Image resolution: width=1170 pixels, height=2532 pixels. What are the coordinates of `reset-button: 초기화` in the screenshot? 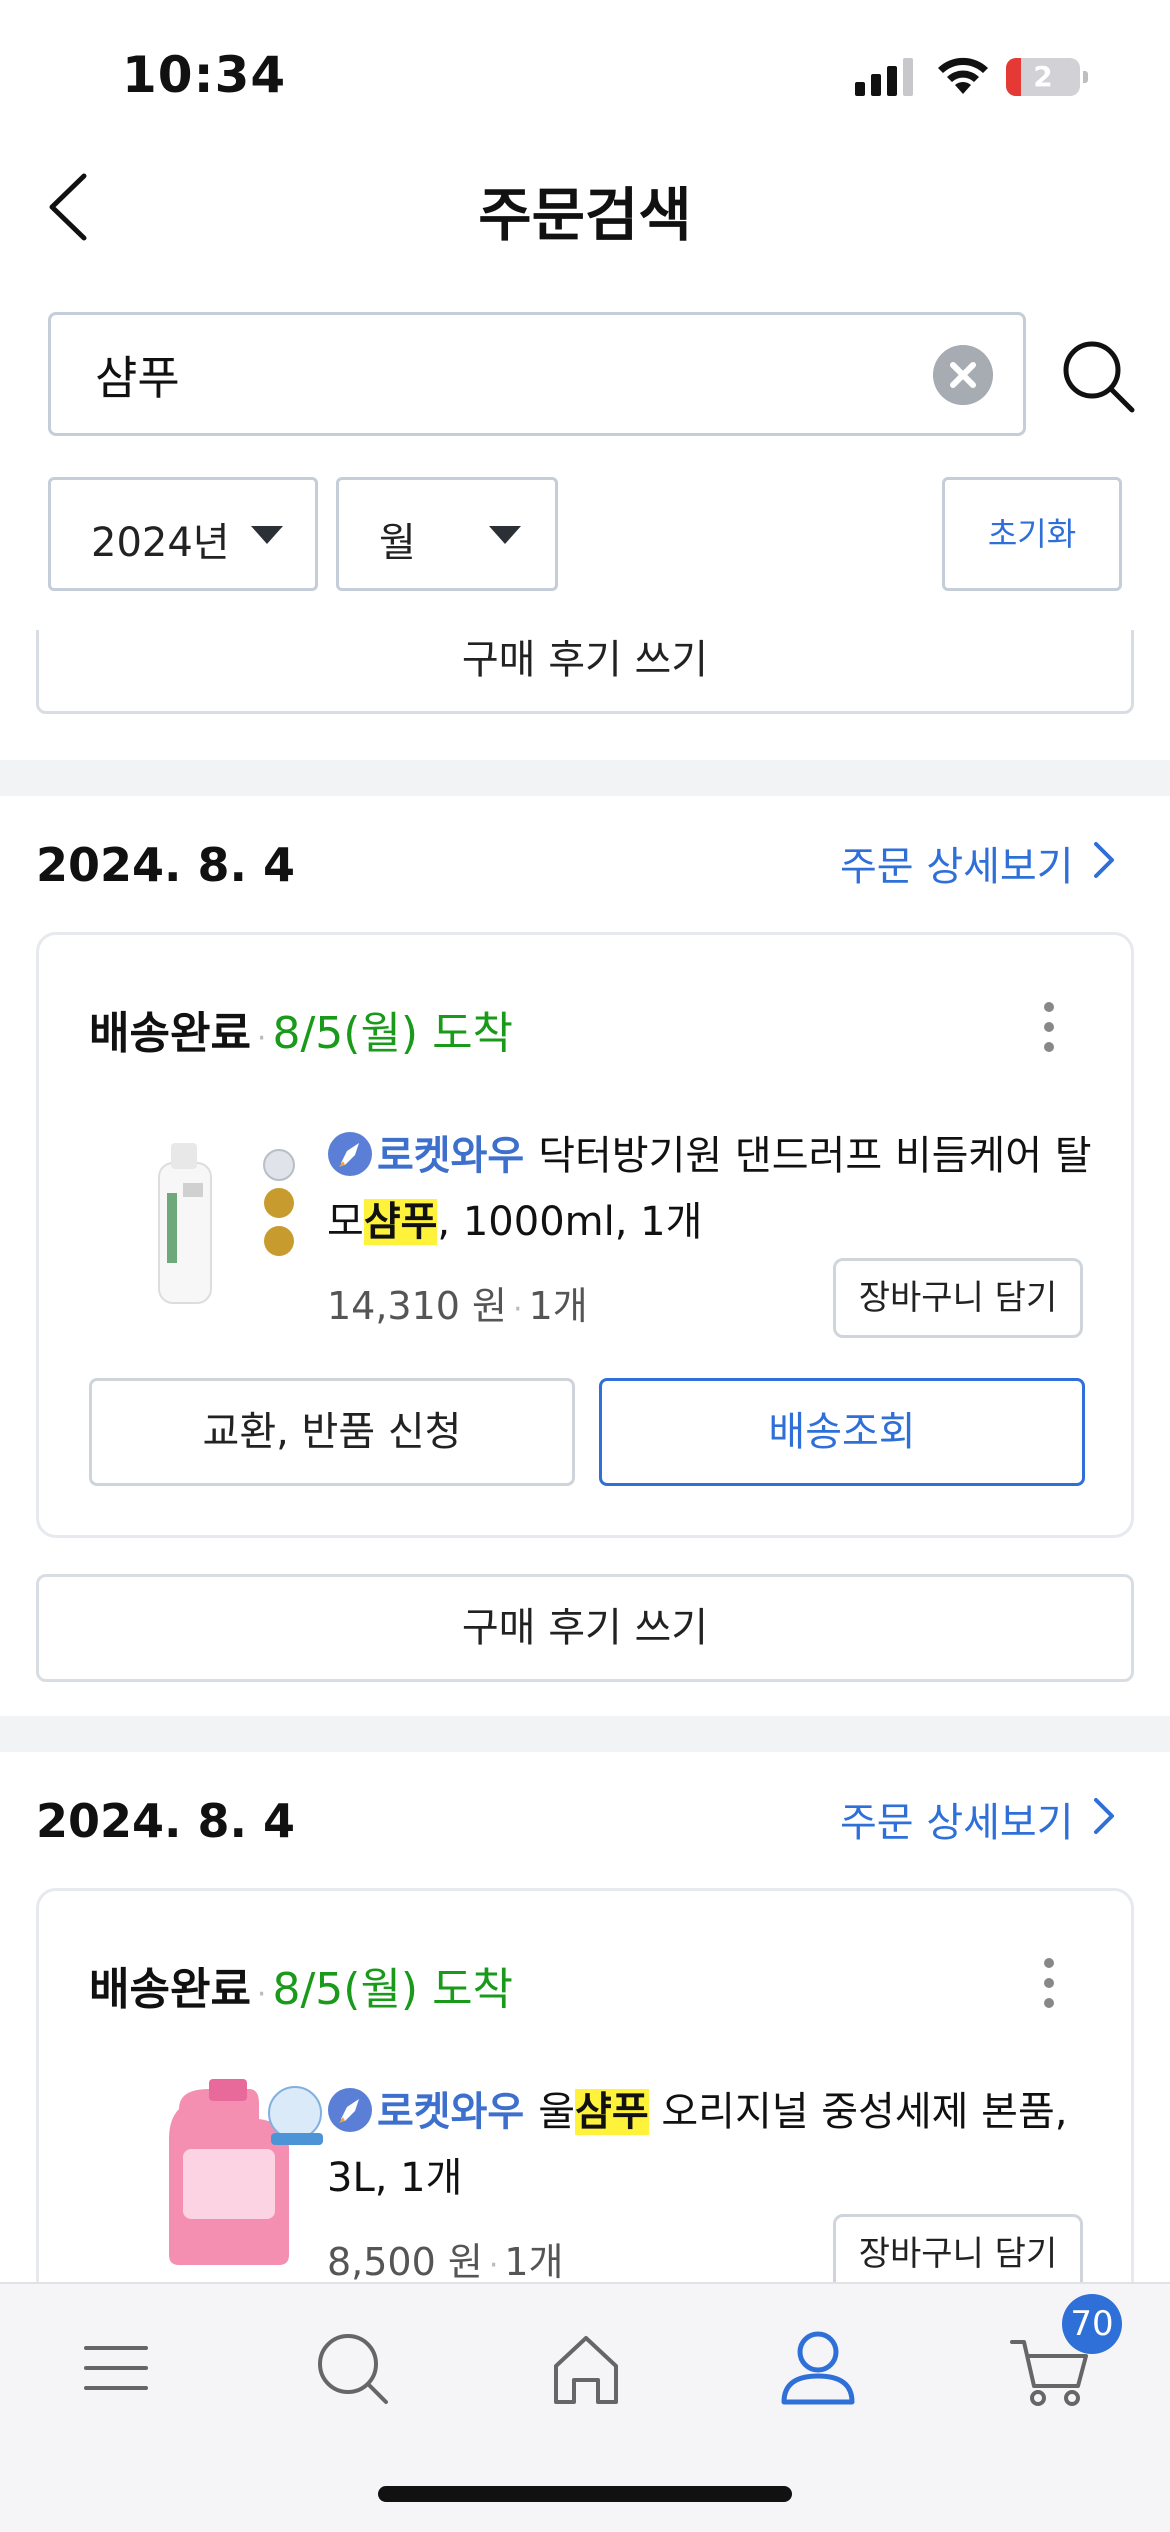 It's located at (1032, 534).